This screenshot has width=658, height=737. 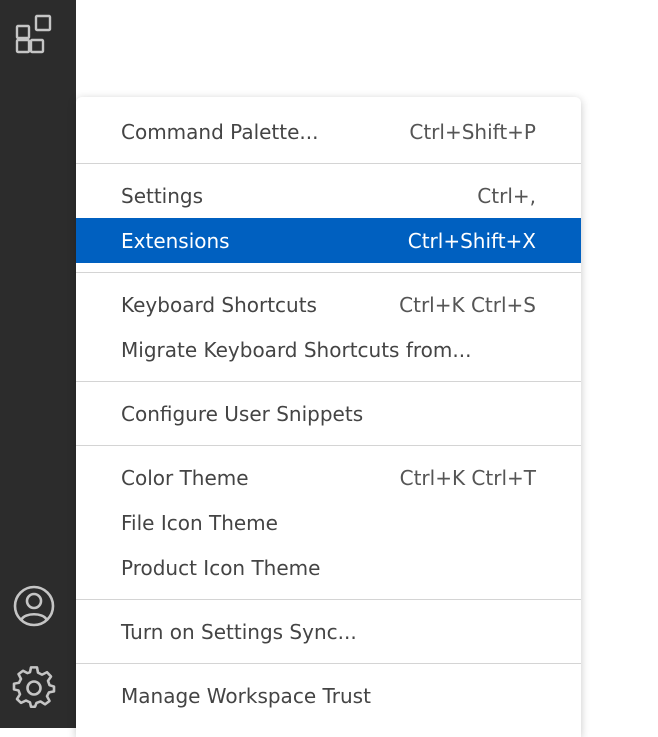 What do you see at coordinates (199, 522) in the screenshot?
I see `menu-item-label: File Icon Theme` at bounding box center [199, 522].